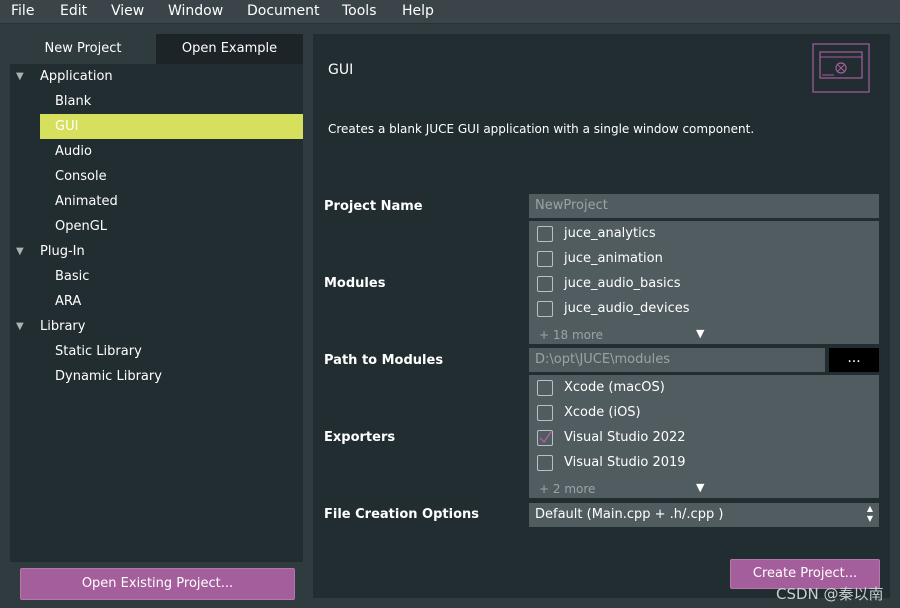 The width and height of the screenshot is (900, 608). What do you see at coordinates (341, 70) in the screenshot?
I see `template-title: GUI` at bounding box center [341, 70].